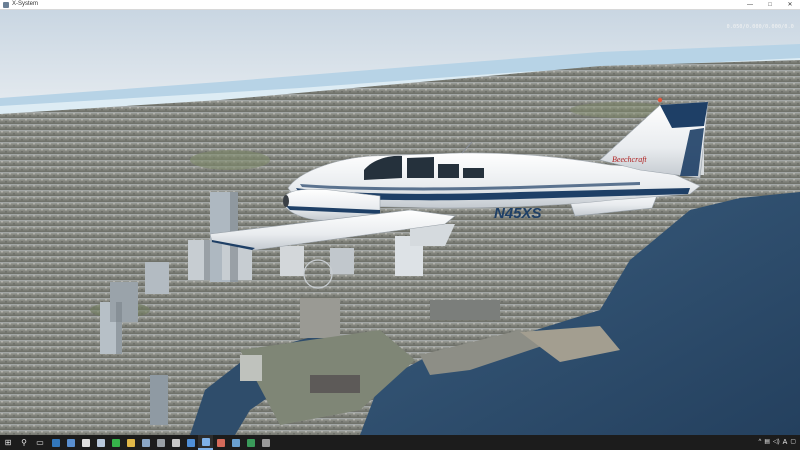 This screenshot has height=450, width=800. I want to click on edge-icon, so click(55, 442).